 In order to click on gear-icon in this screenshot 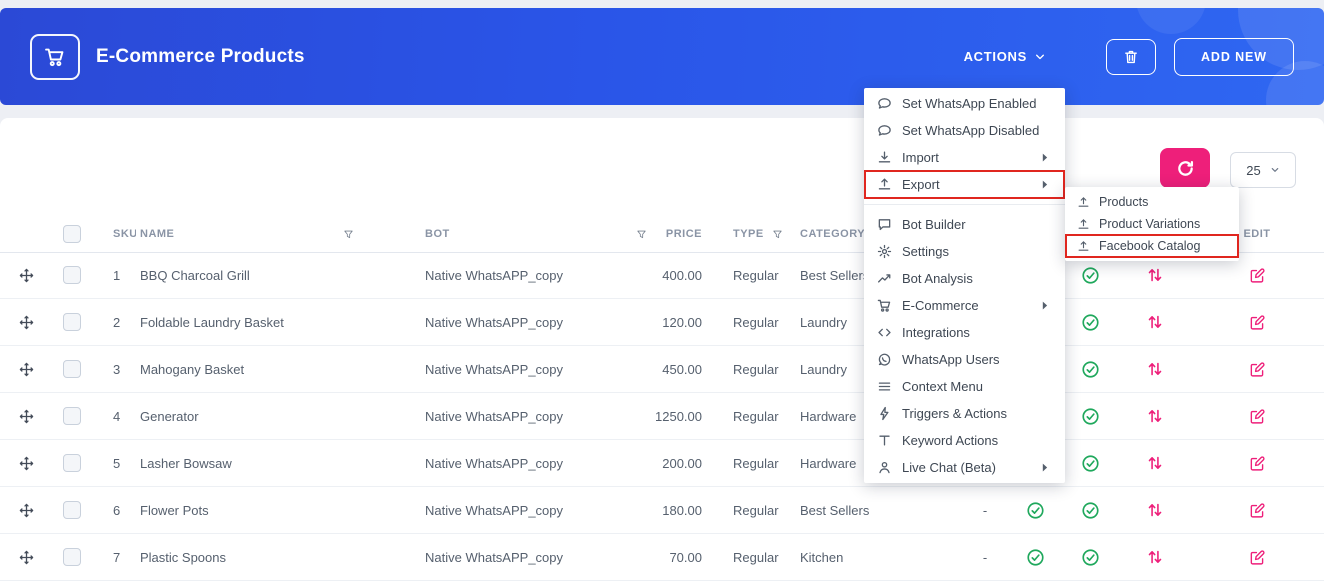, I will do `click(884, 251)`.